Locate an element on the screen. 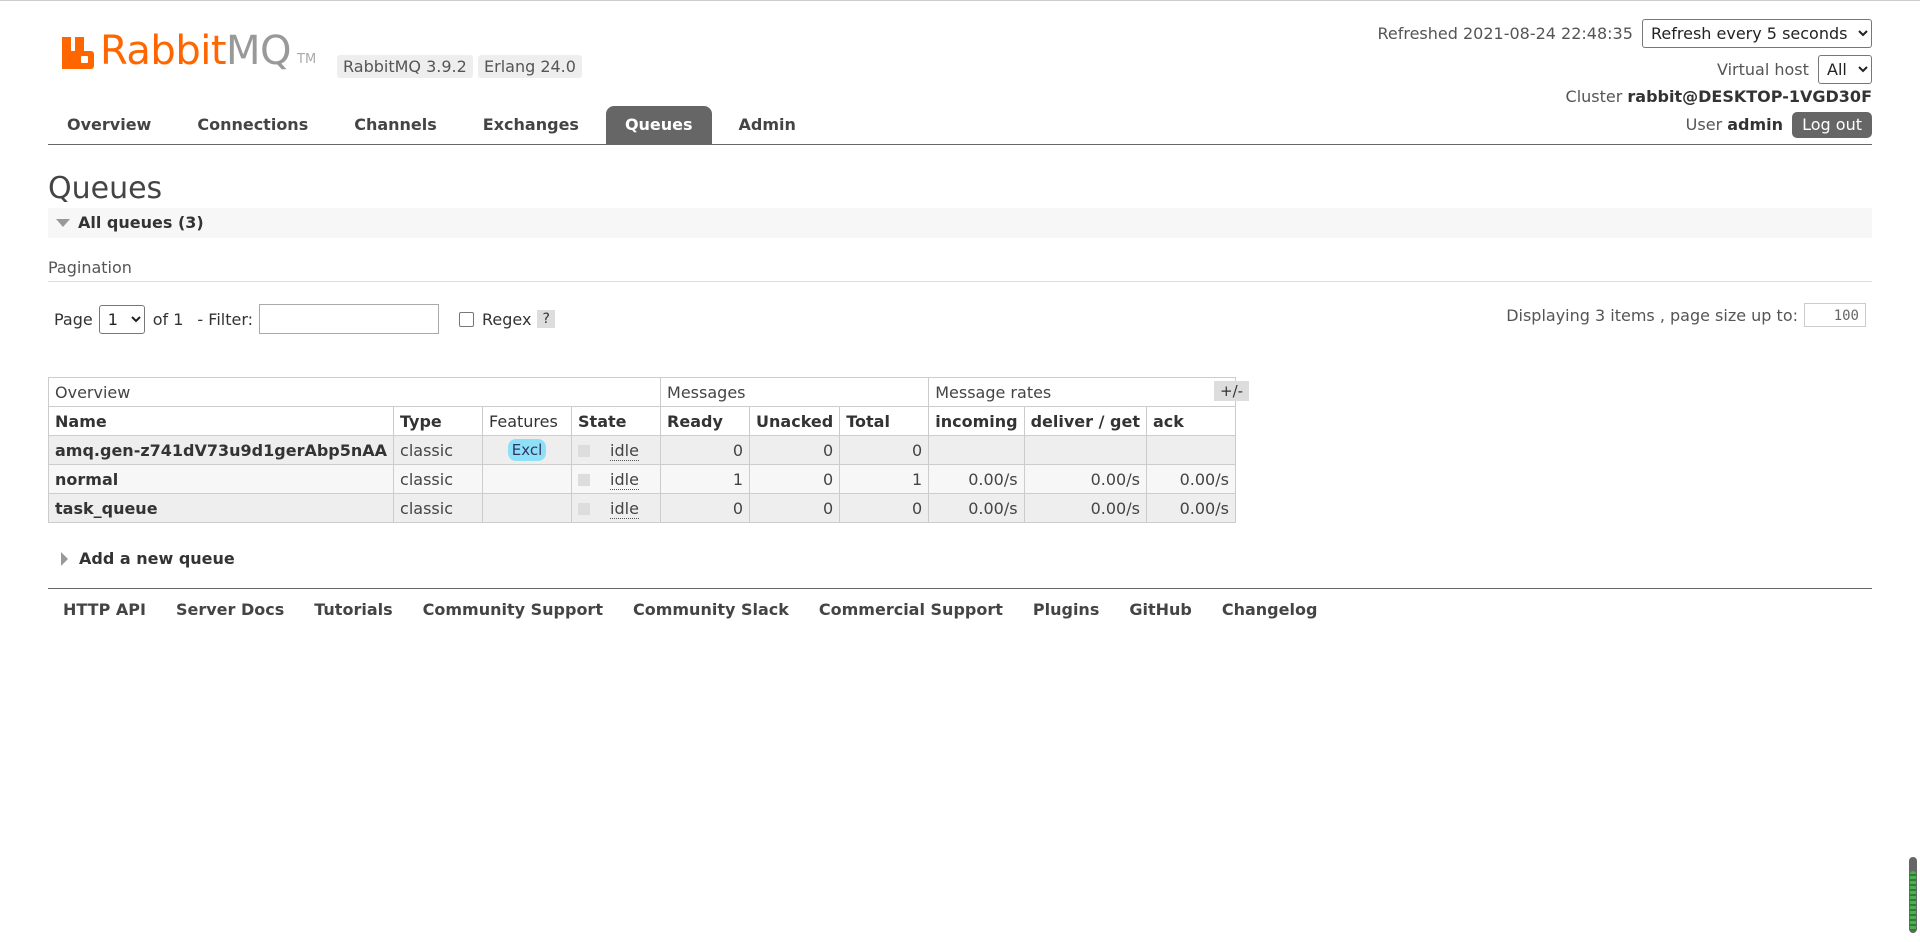 The image size is (1920, 942). deliver-rate is located at coordinates (1085, 450).